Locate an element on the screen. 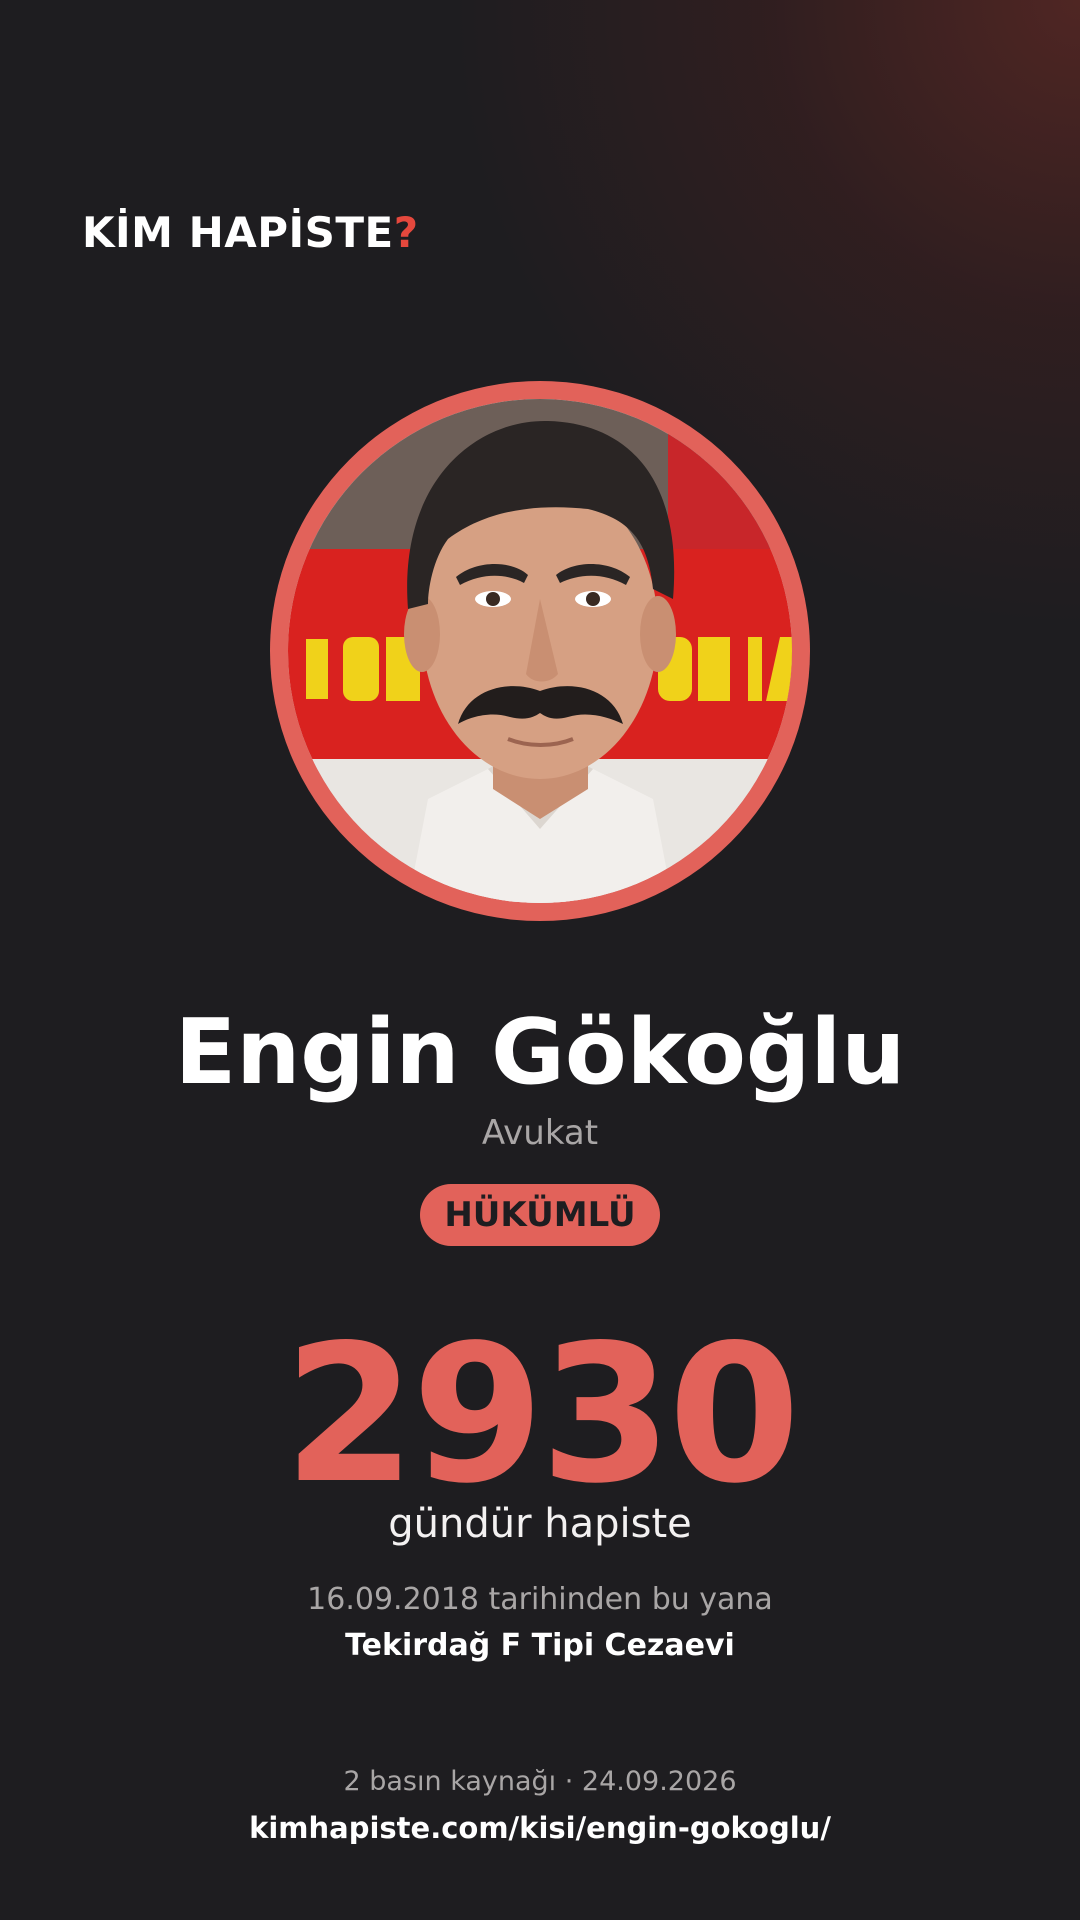 This screenshot has height=1920, width=1080. avatar-ring is located at coordinates (540, 651).